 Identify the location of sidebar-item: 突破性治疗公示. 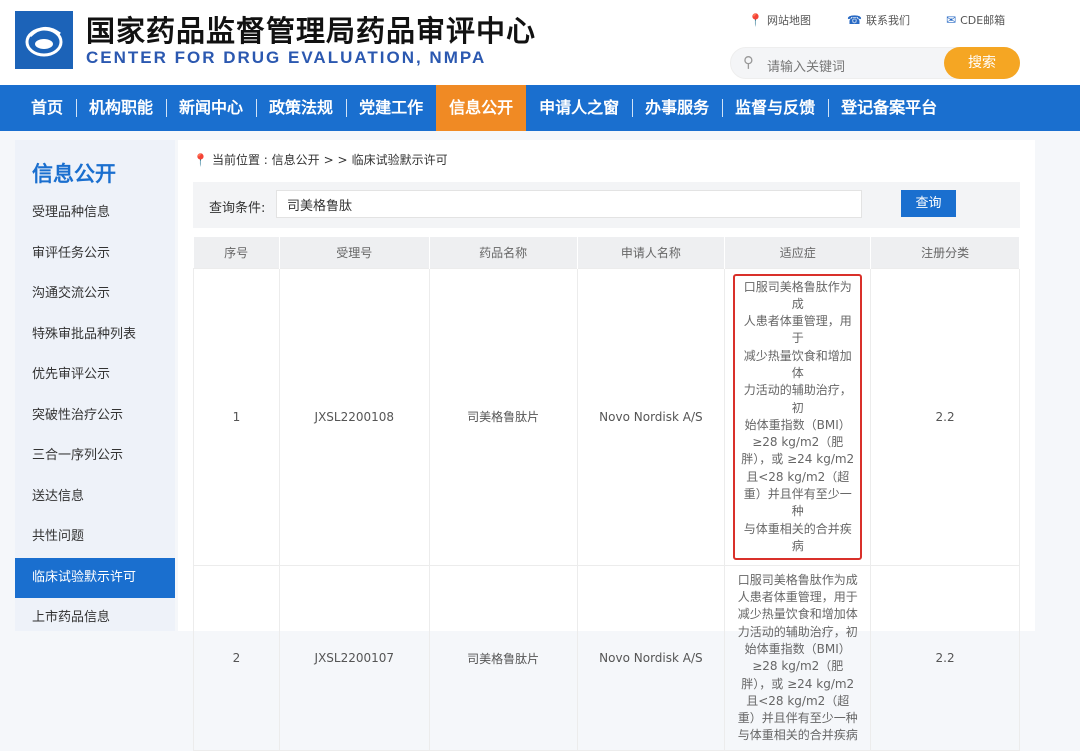
(95, 416).